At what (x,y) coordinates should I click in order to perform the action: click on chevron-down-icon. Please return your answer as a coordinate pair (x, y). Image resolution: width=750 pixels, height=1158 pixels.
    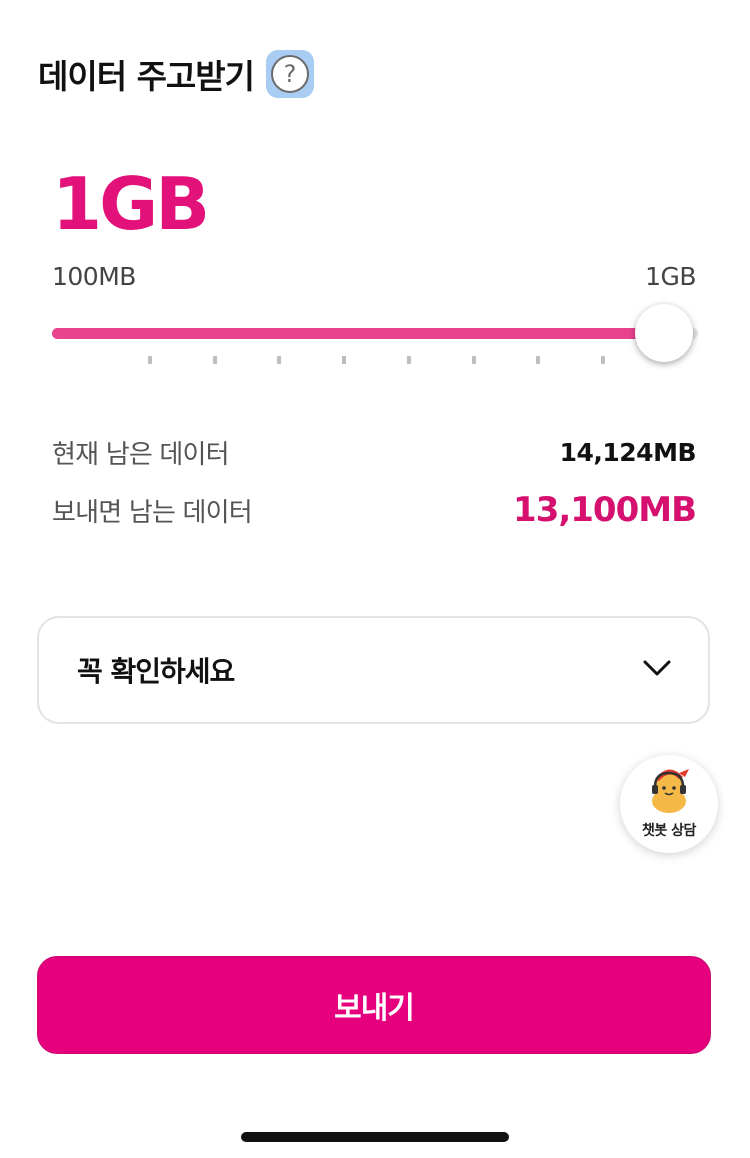
    Looking at the image, I should click on (657, 670).